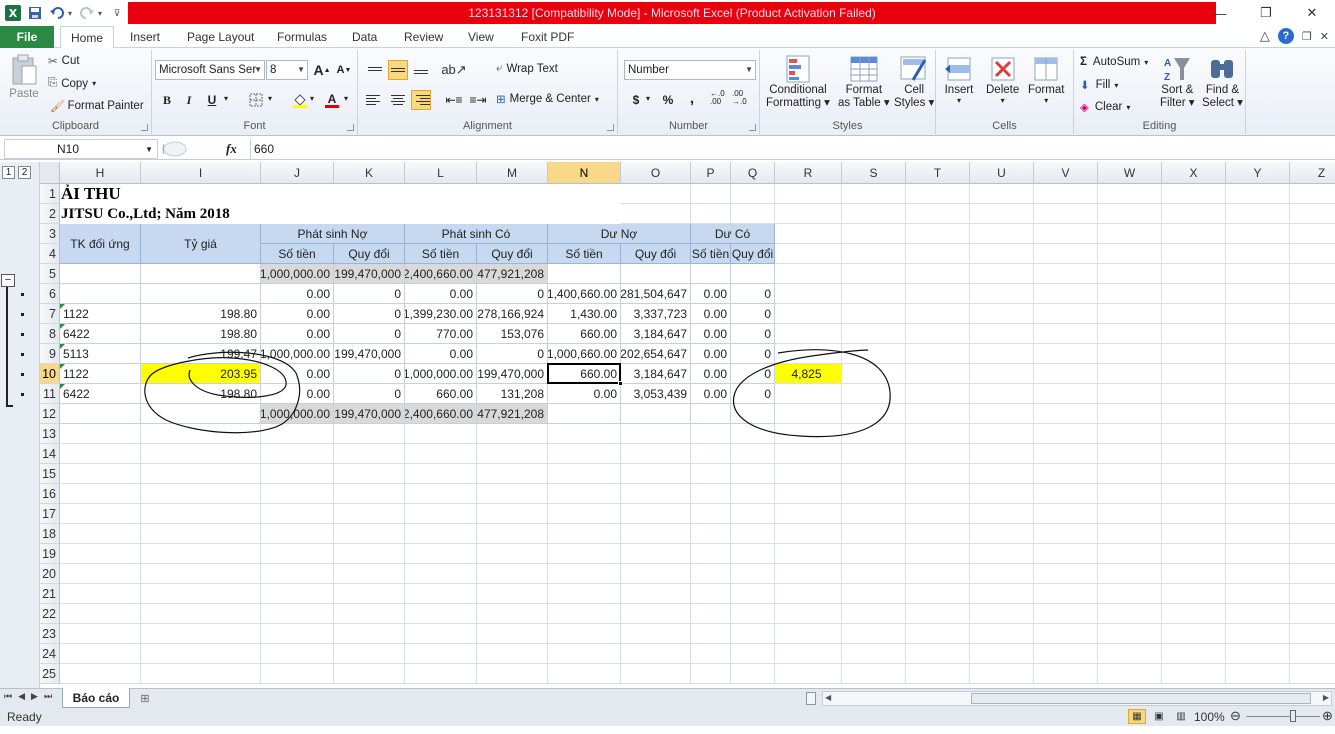 This screenshot has width=1335, height=734. Describe the element at coordinates (297, 454) in the screenshot. I see `cell-j14` at that location.